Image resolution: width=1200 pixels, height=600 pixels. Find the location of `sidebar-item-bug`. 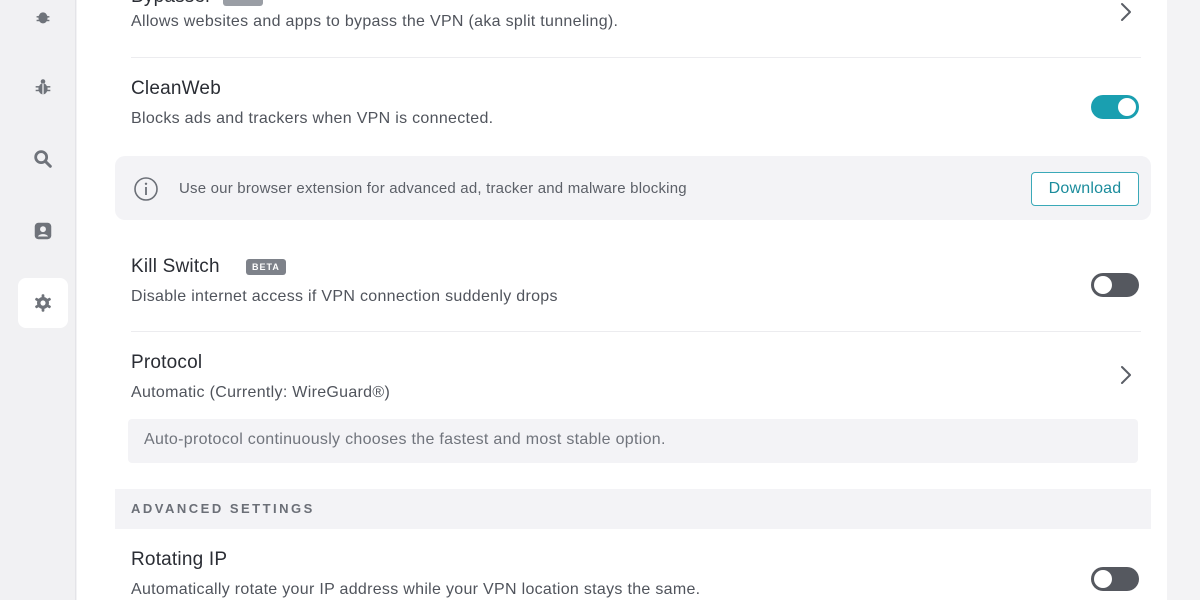

sidebar-item-bug is located at coordinates (43, 87).